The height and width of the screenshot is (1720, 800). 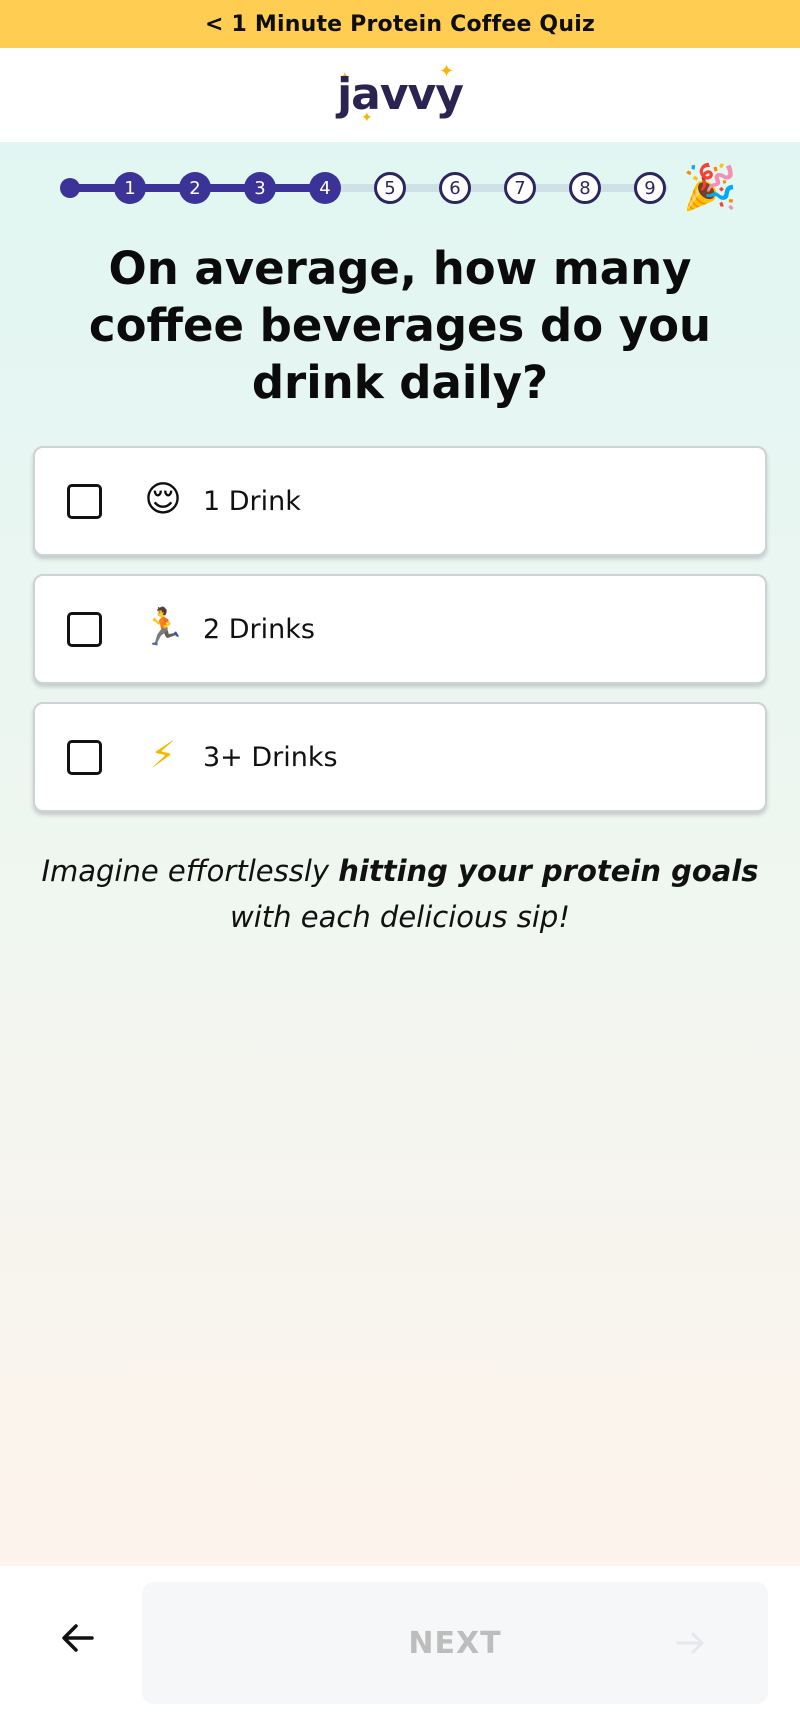 I want to click on logo-text: javvy, so click(x=400, y=94).